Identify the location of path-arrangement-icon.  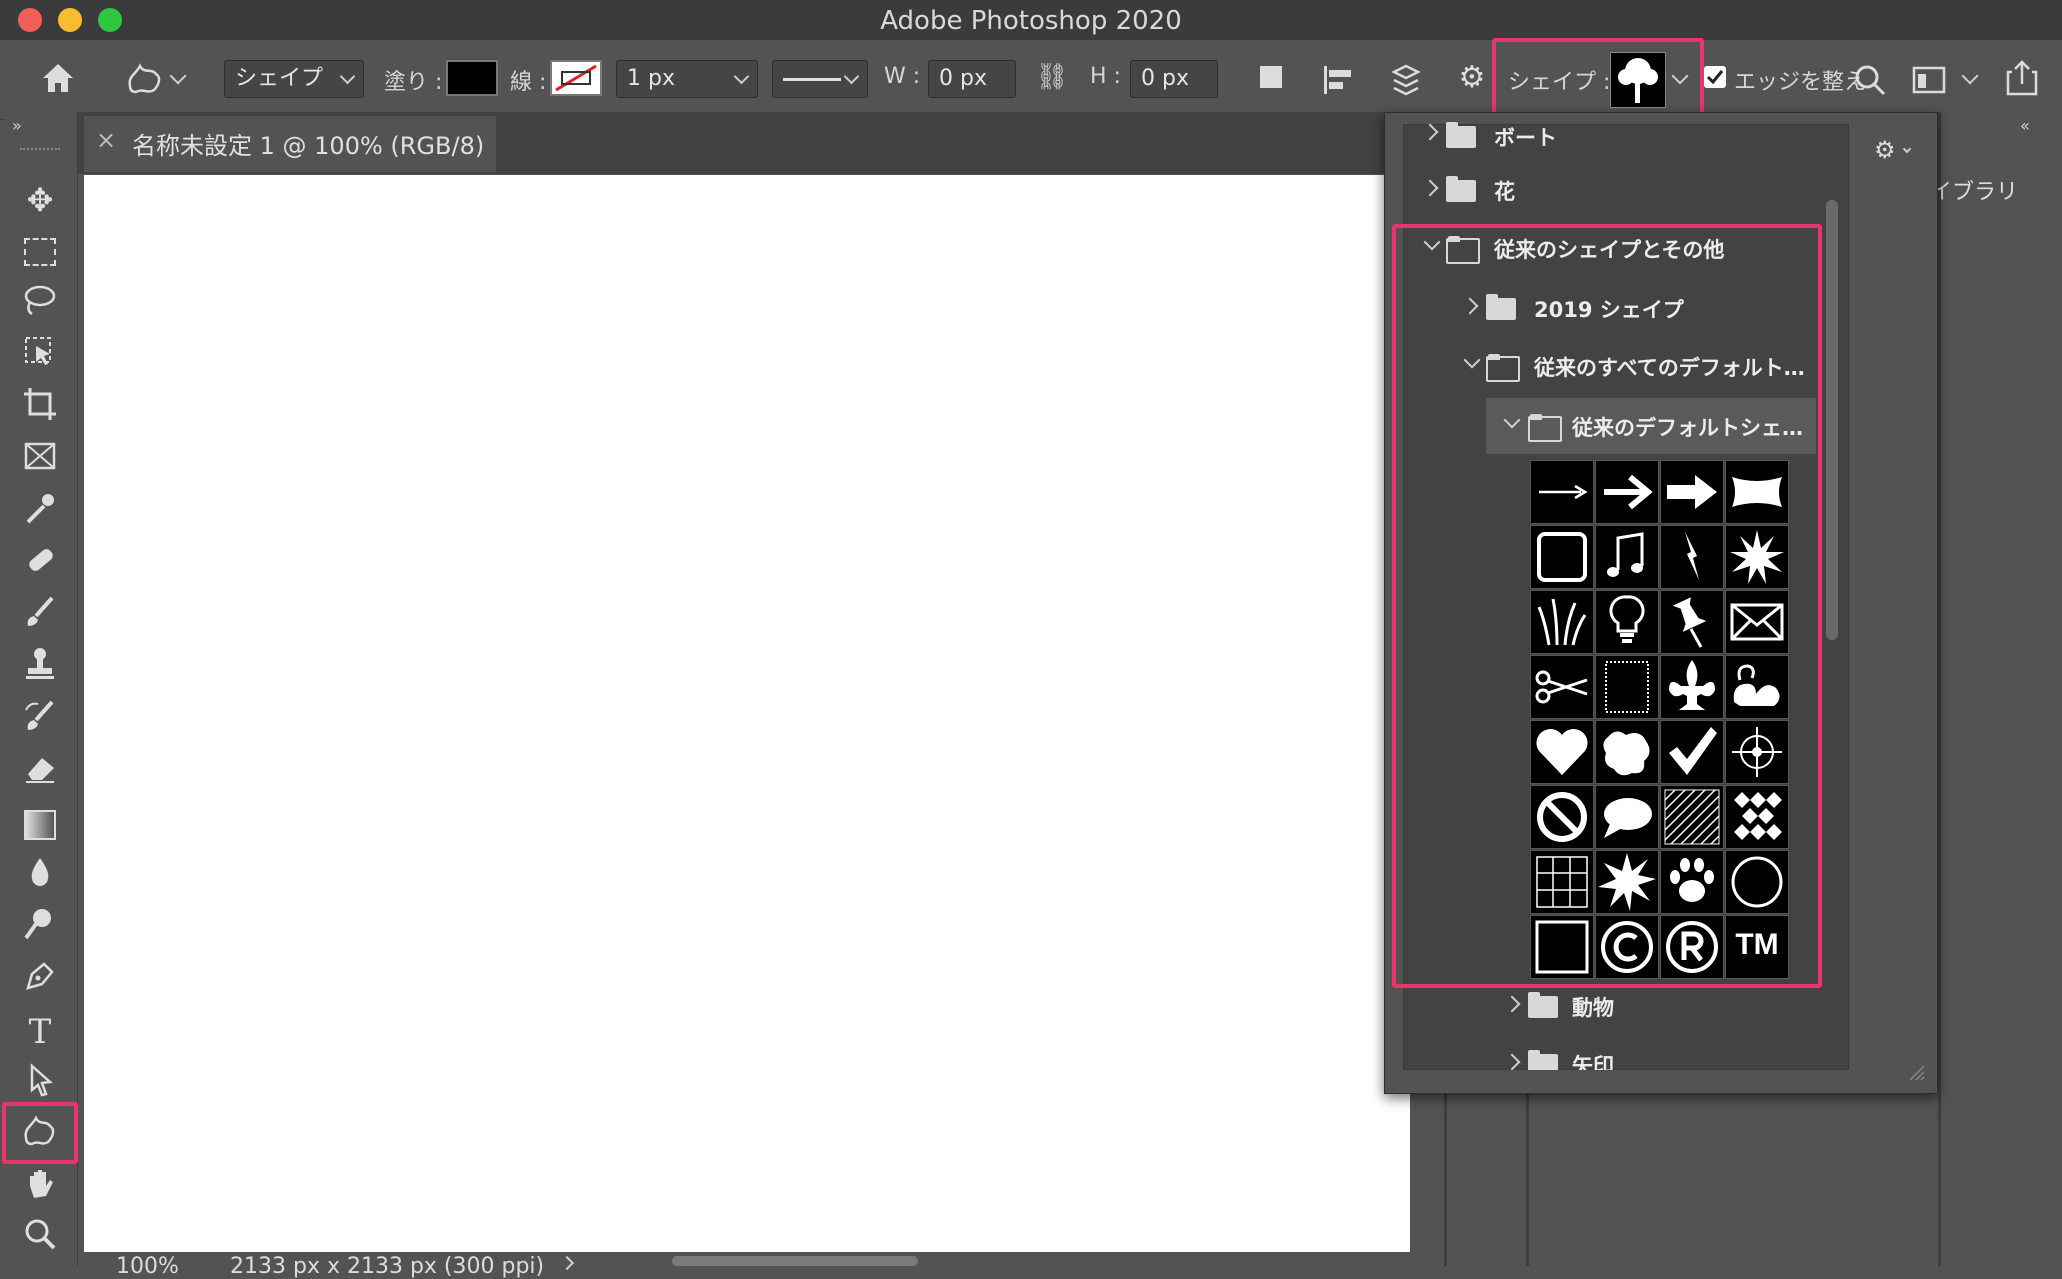
(1406, 80).